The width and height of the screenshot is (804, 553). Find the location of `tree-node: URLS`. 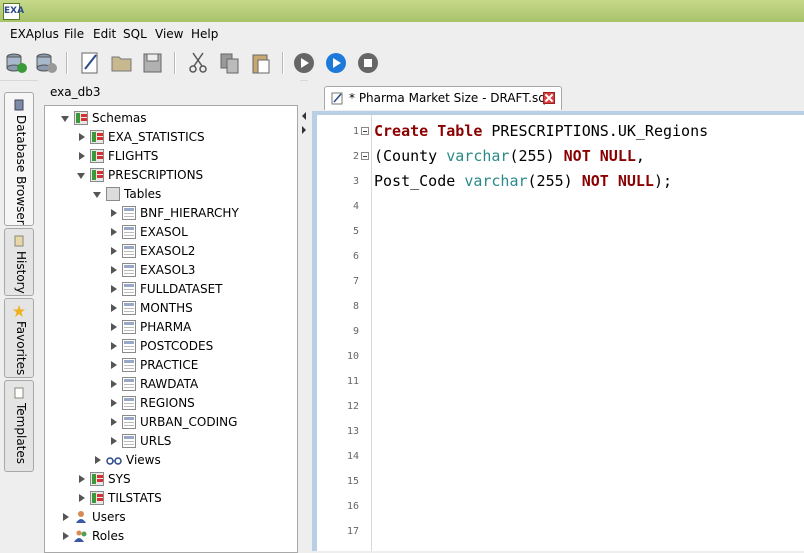

tree-node: URLS is located at coordinates (140, 441).